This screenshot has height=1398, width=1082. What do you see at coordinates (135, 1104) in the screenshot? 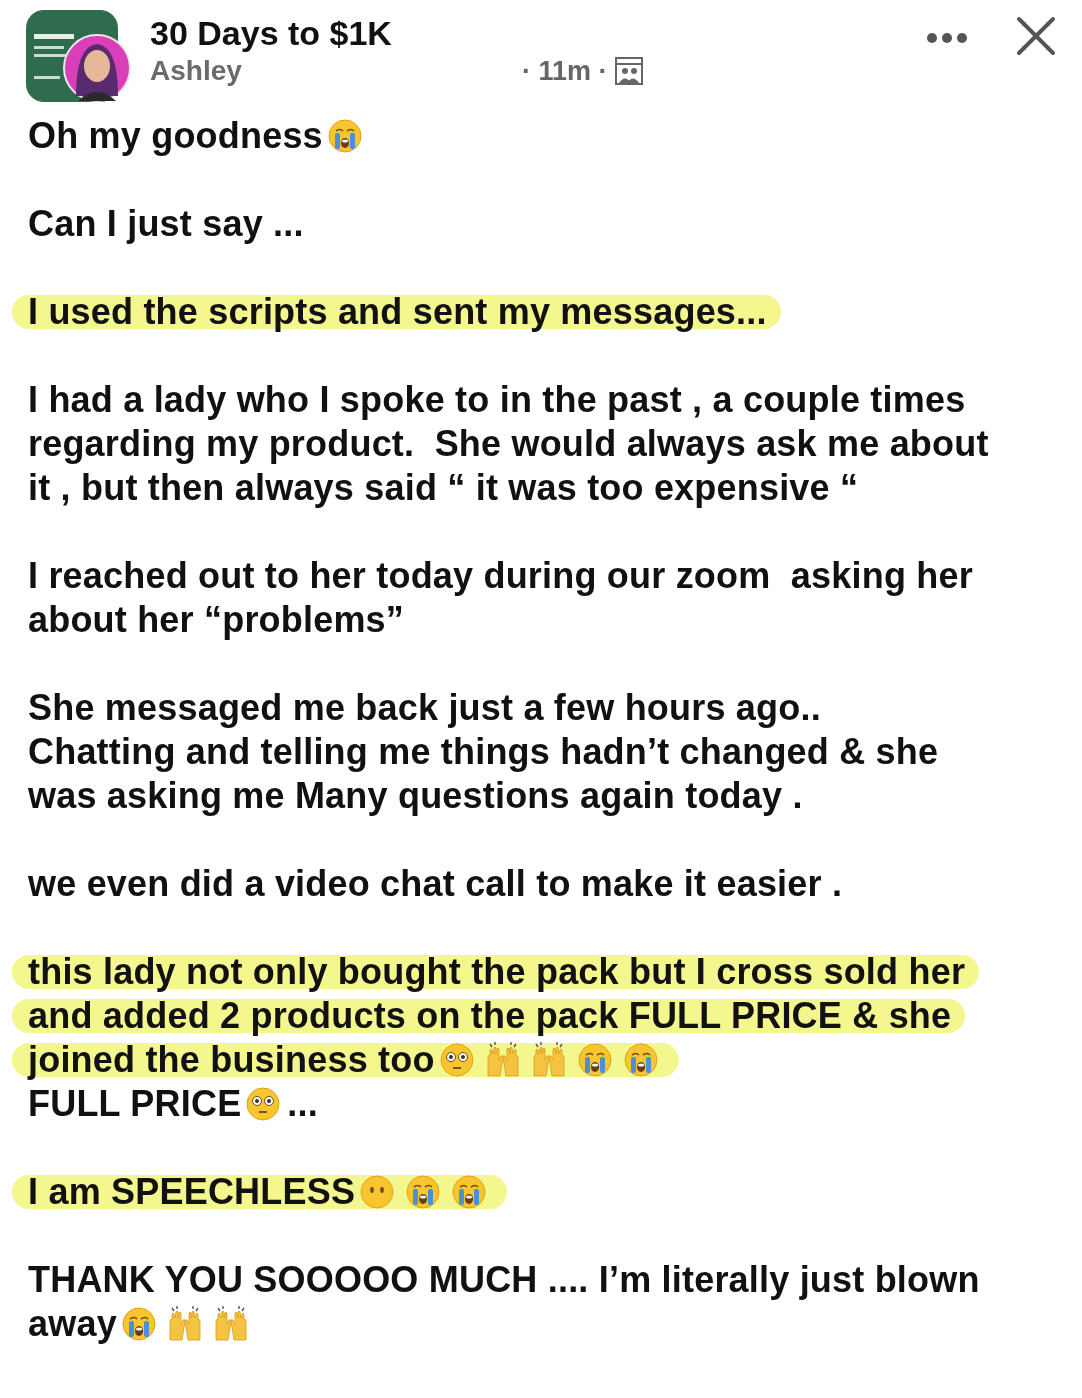
I see `post-text: FULL PRICE` at bounding box center [135, 1104].